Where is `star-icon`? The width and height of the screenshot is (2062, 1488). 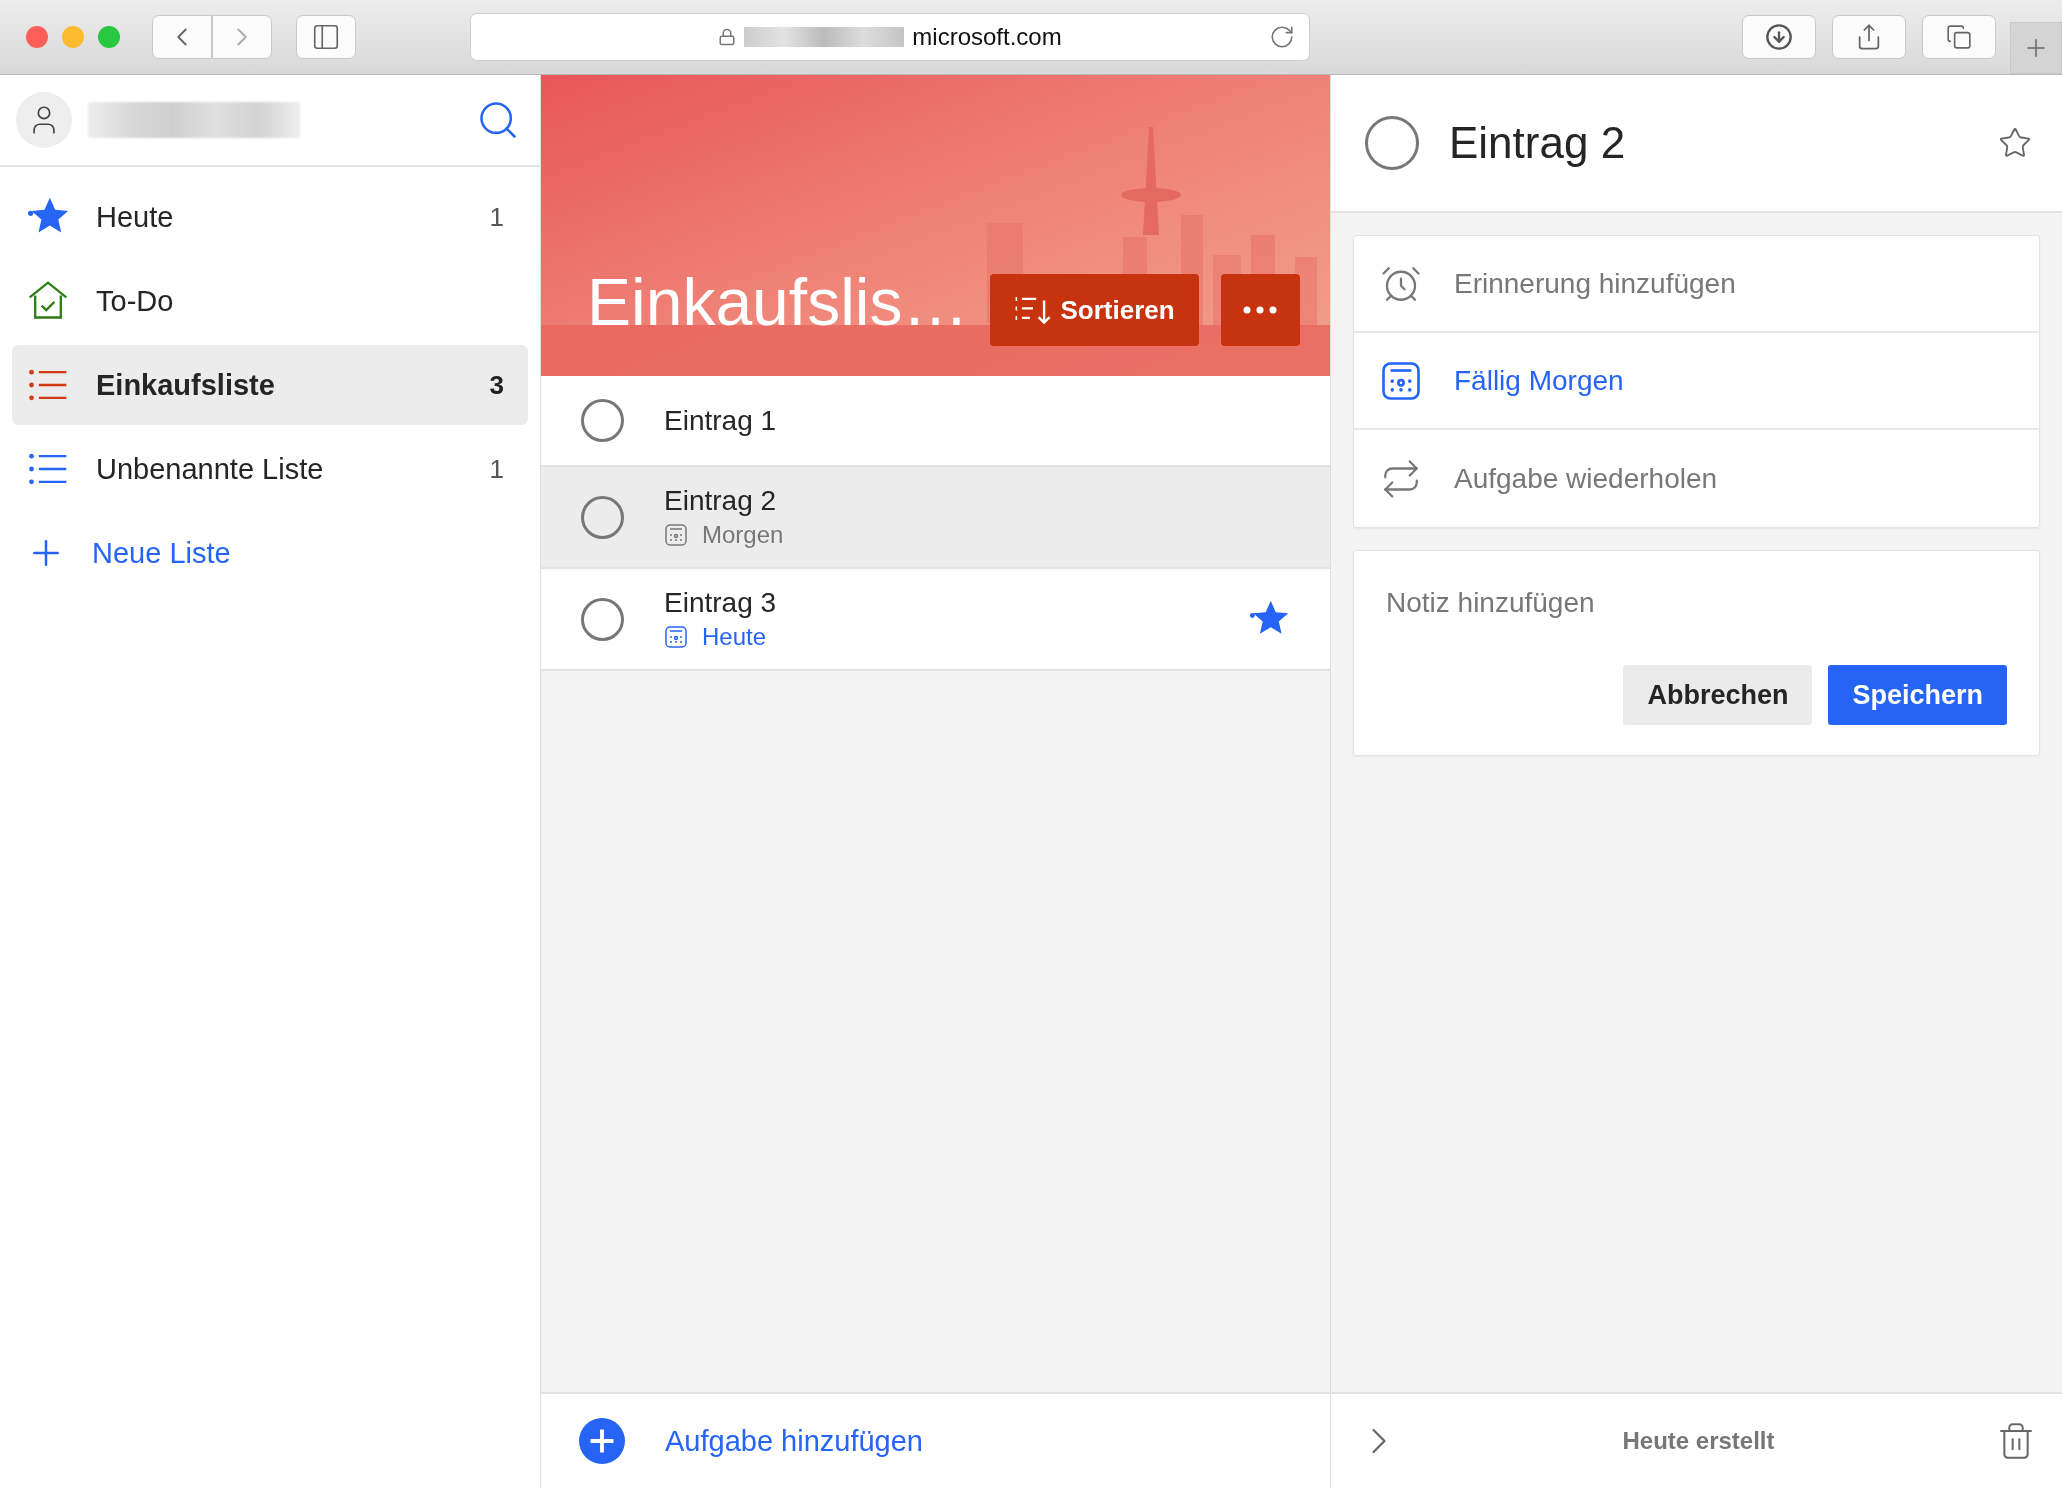 star-icon is located at coordinates (2015, 143).